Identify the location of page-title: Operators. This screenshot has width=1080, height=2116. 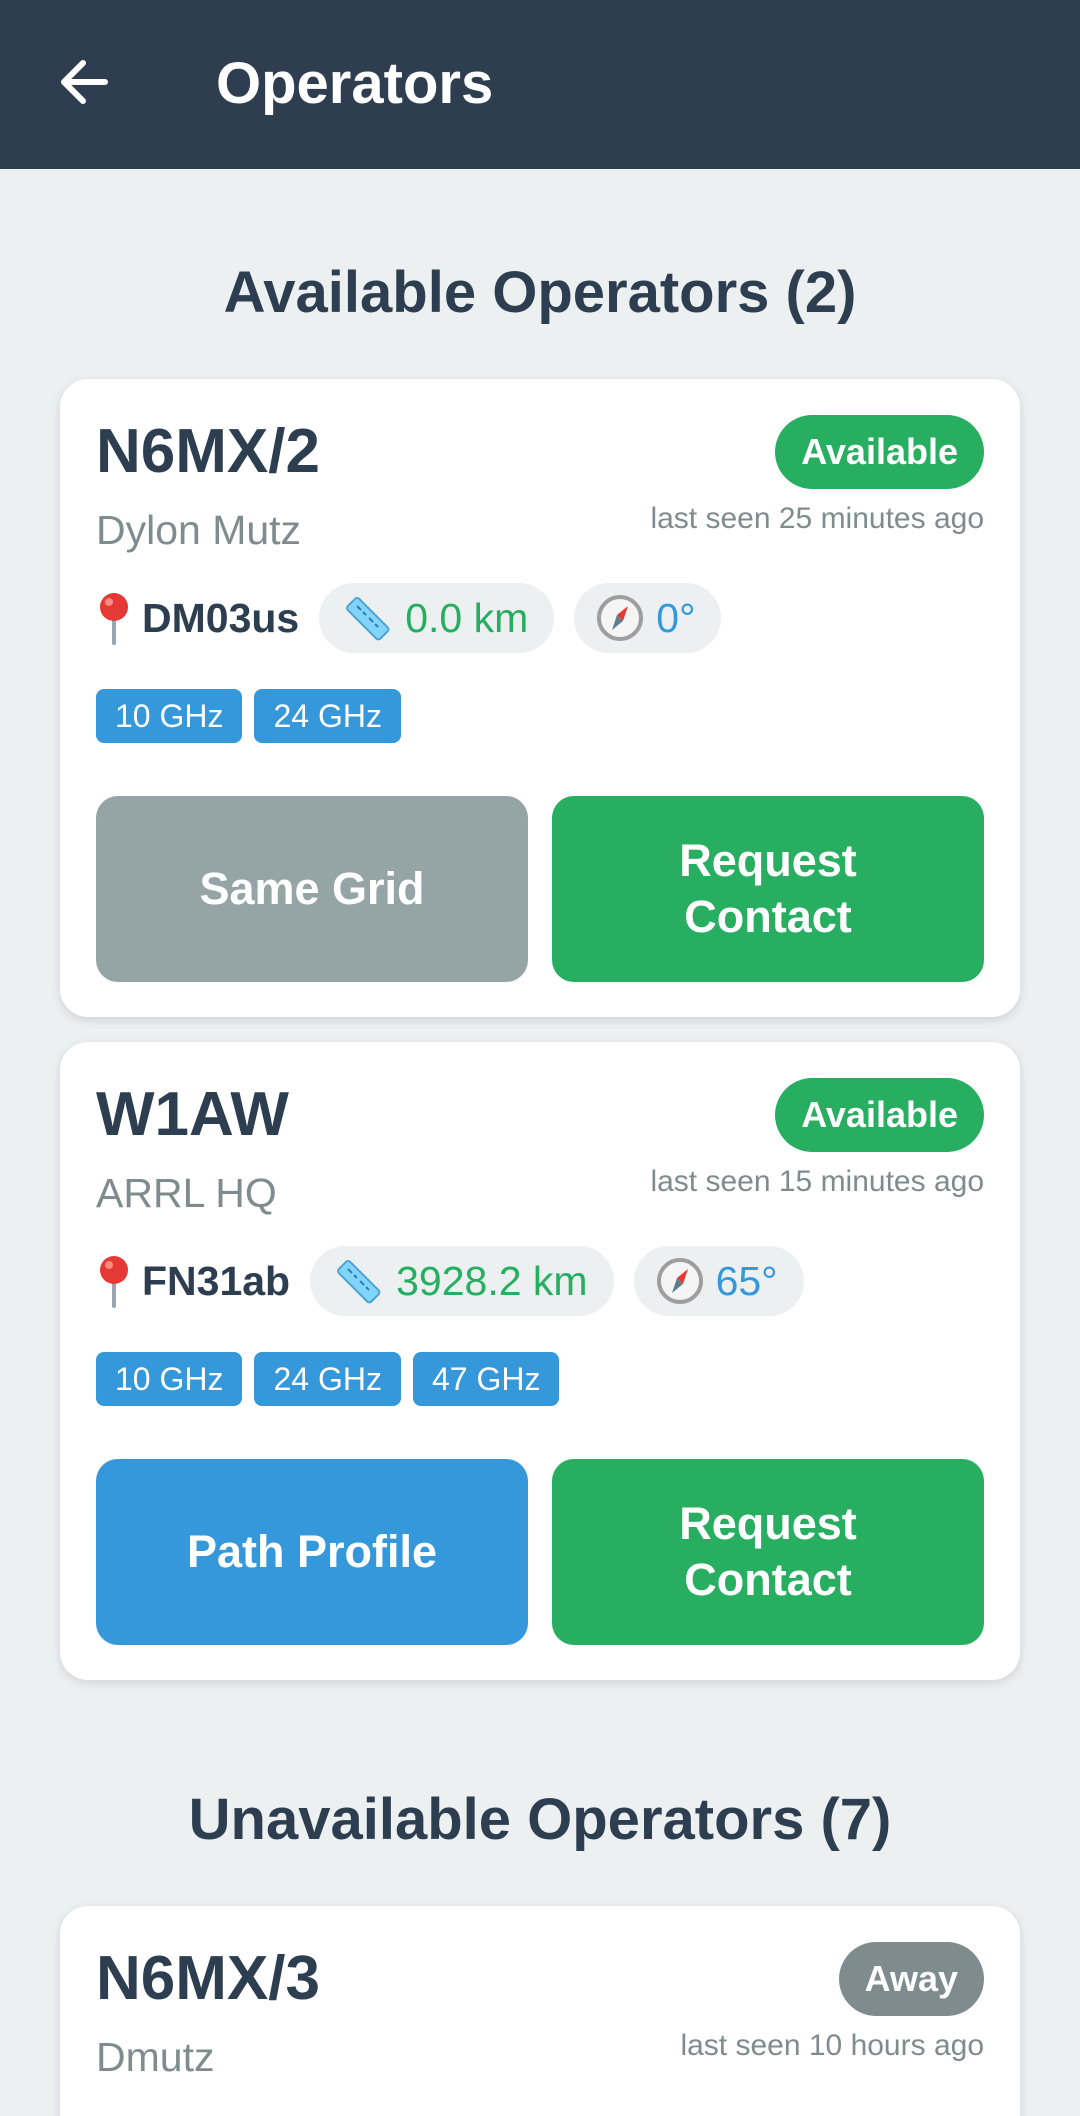
(355, 83).